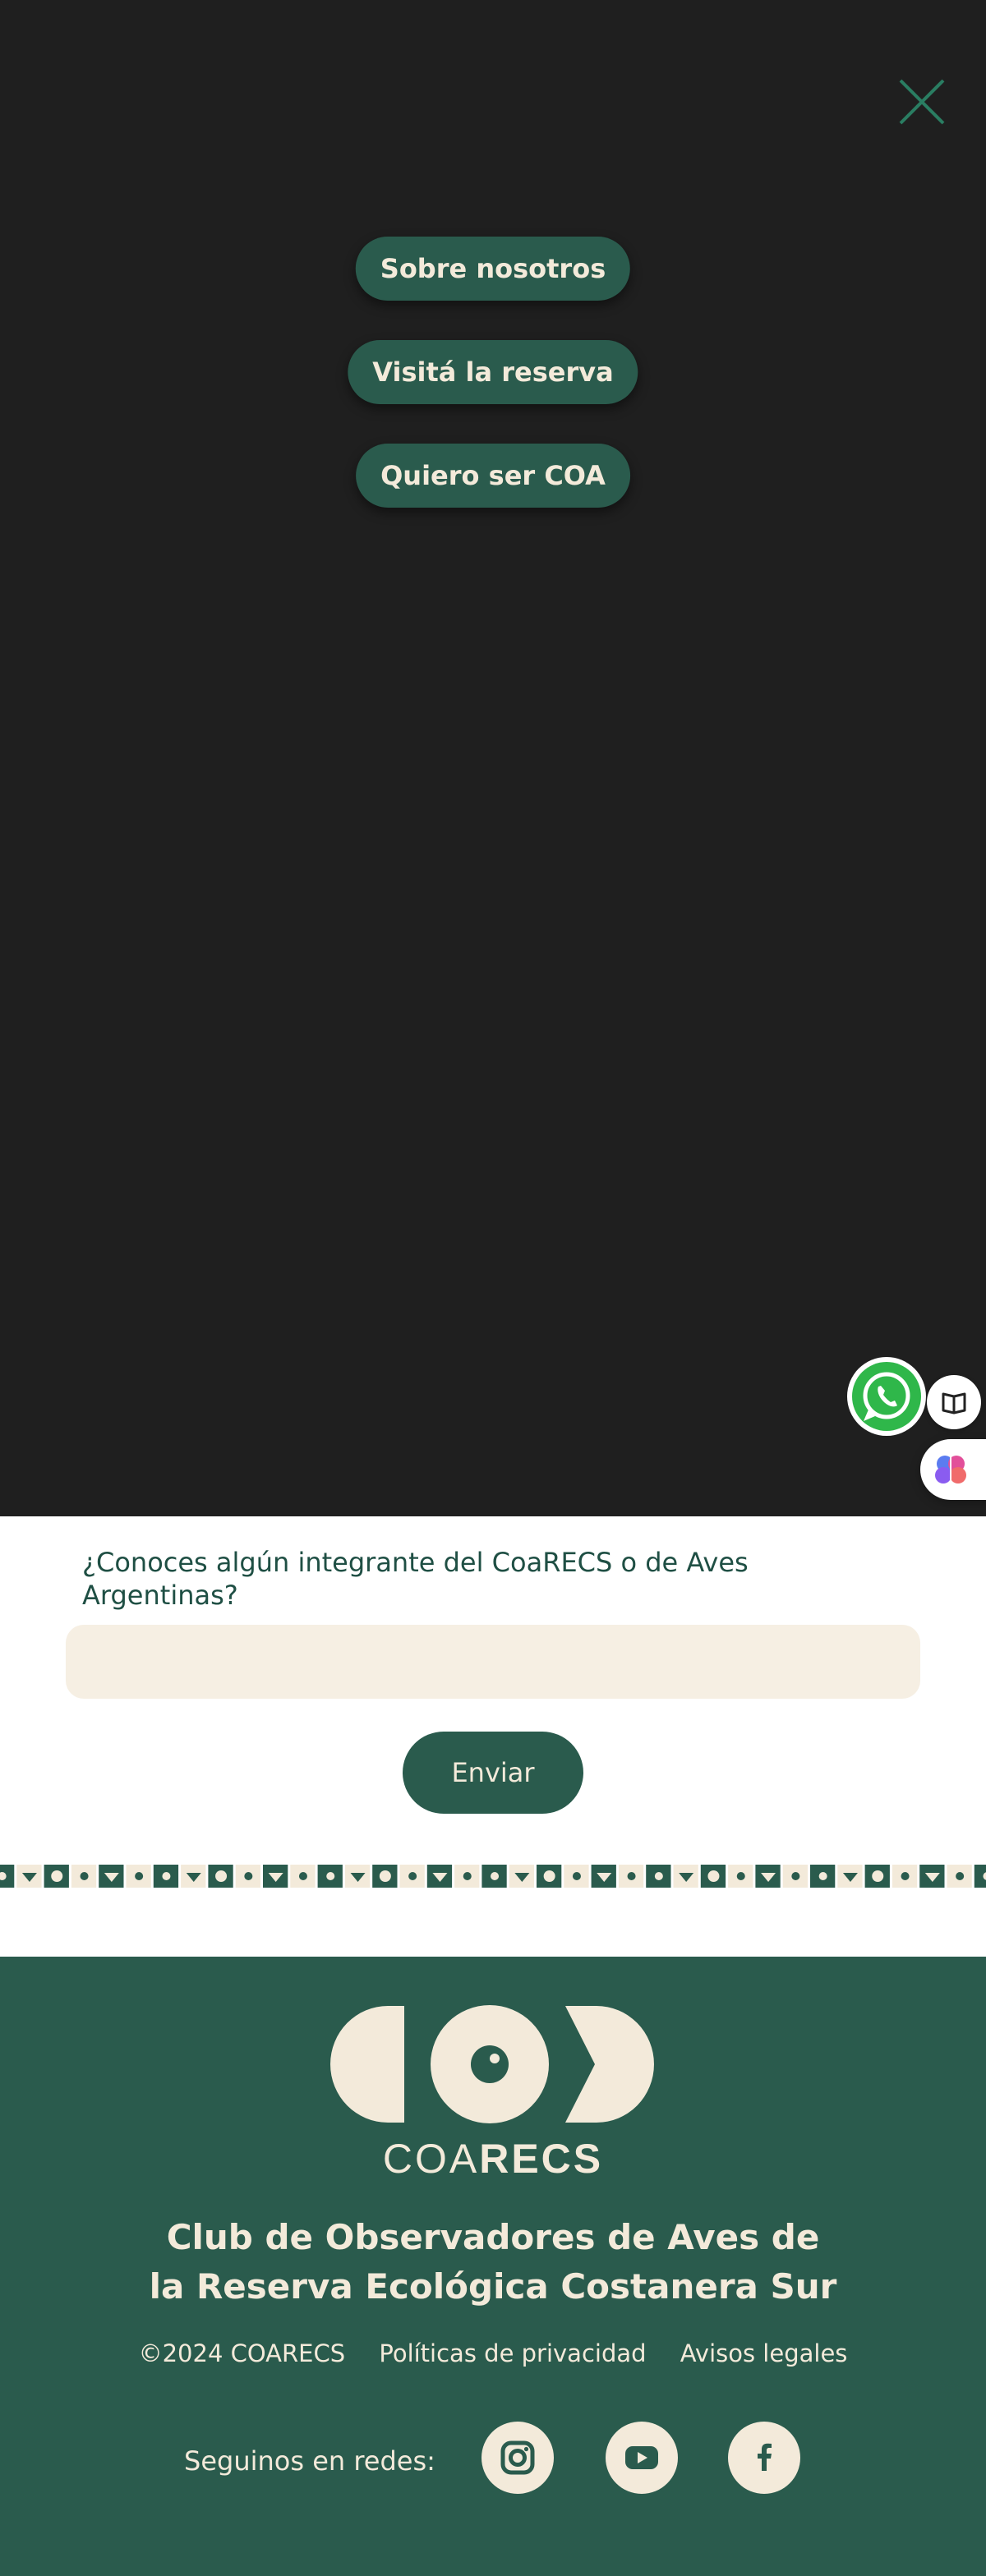  What do you see at coordinates (492, 2093) in the screenshot?
I see `coarecs-logo: COARECS` at bounding box center [492, 2093].